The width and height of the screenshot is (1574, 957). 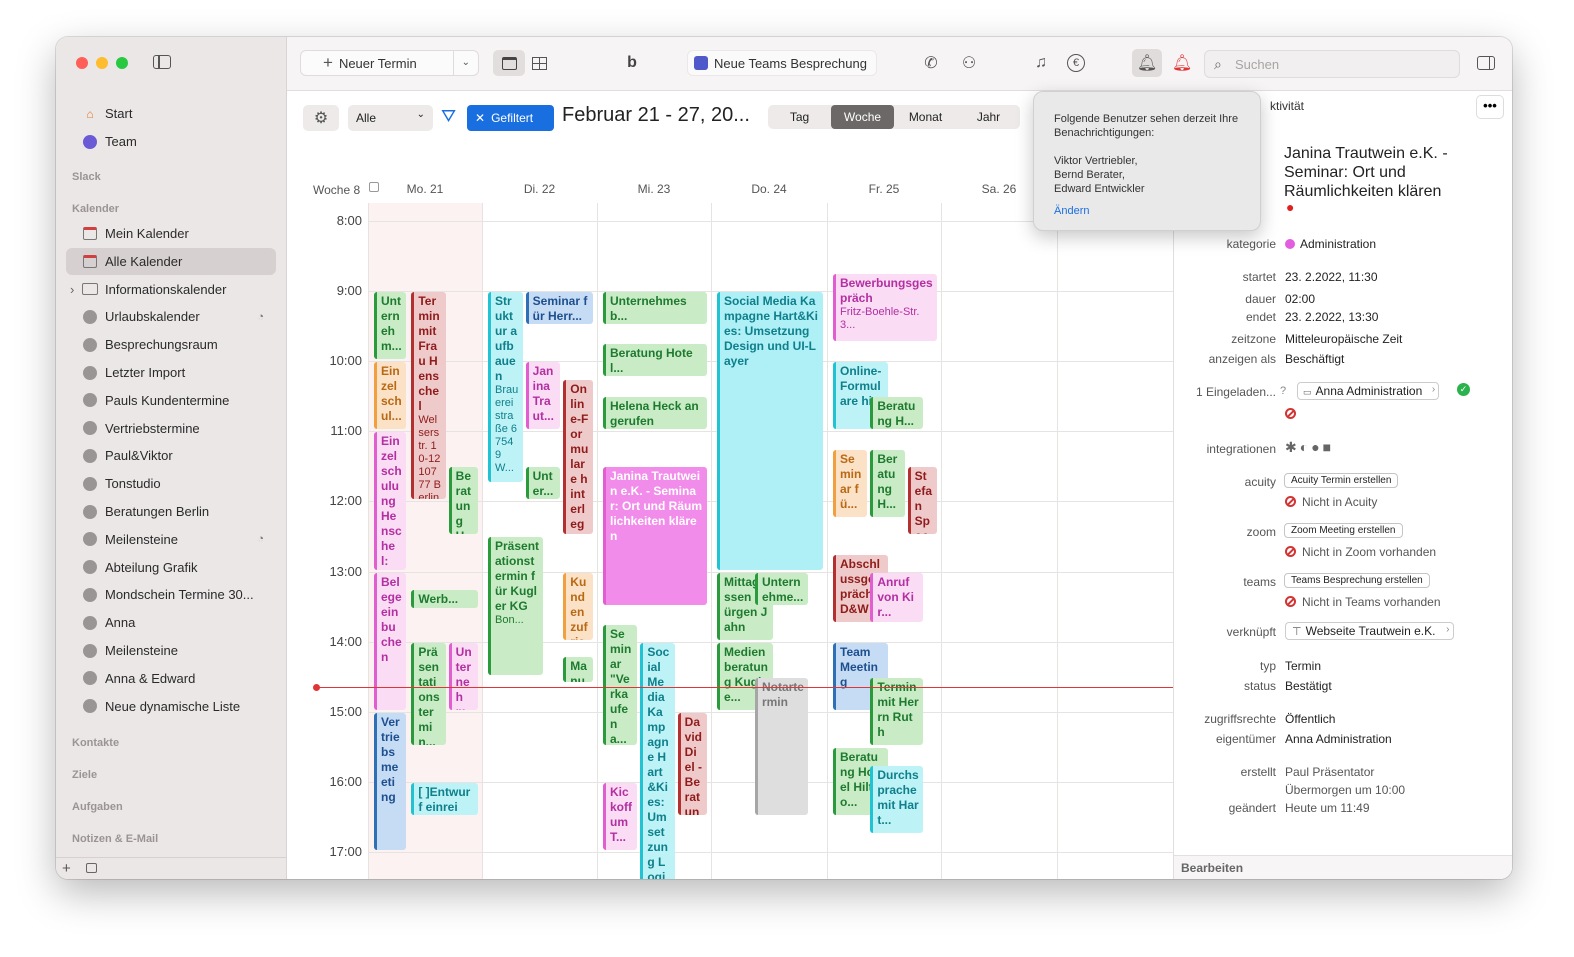 I want to click on acuity-create-button: Acuity Termin erstellen, so click(x=1341, y=480).